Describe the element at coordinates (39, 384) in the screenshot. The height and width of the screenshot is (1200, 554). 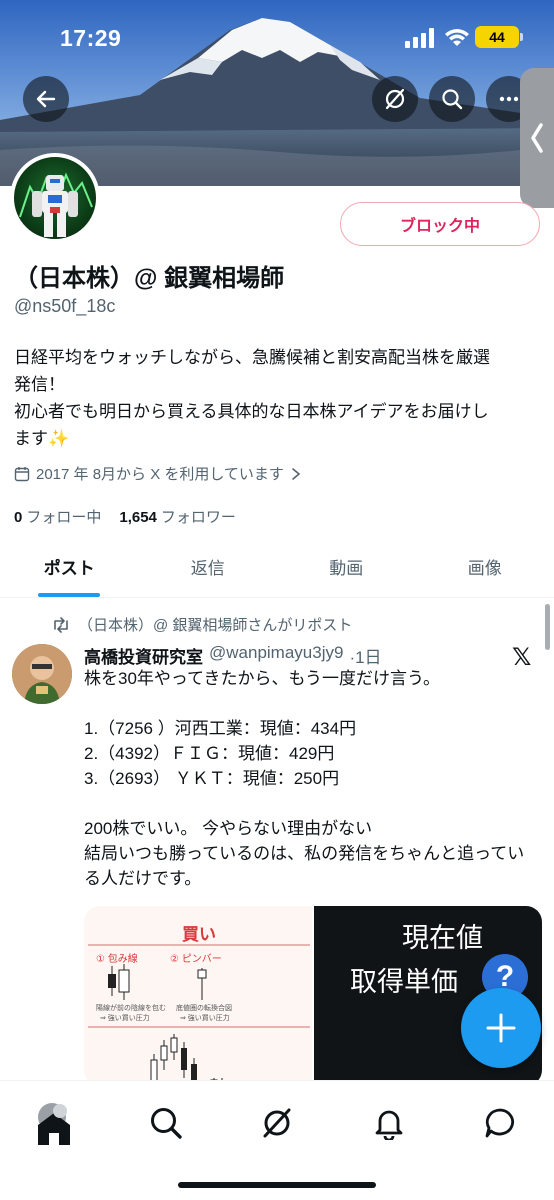
I see `bio-line: 発信！` at that location.